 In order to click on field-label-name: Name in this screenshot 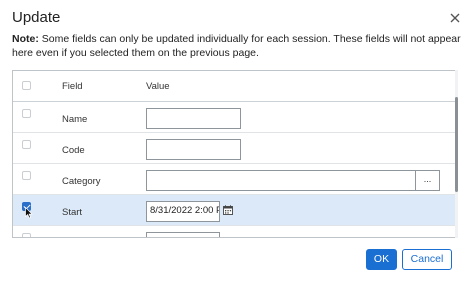, I will do `click(75, 119)`.